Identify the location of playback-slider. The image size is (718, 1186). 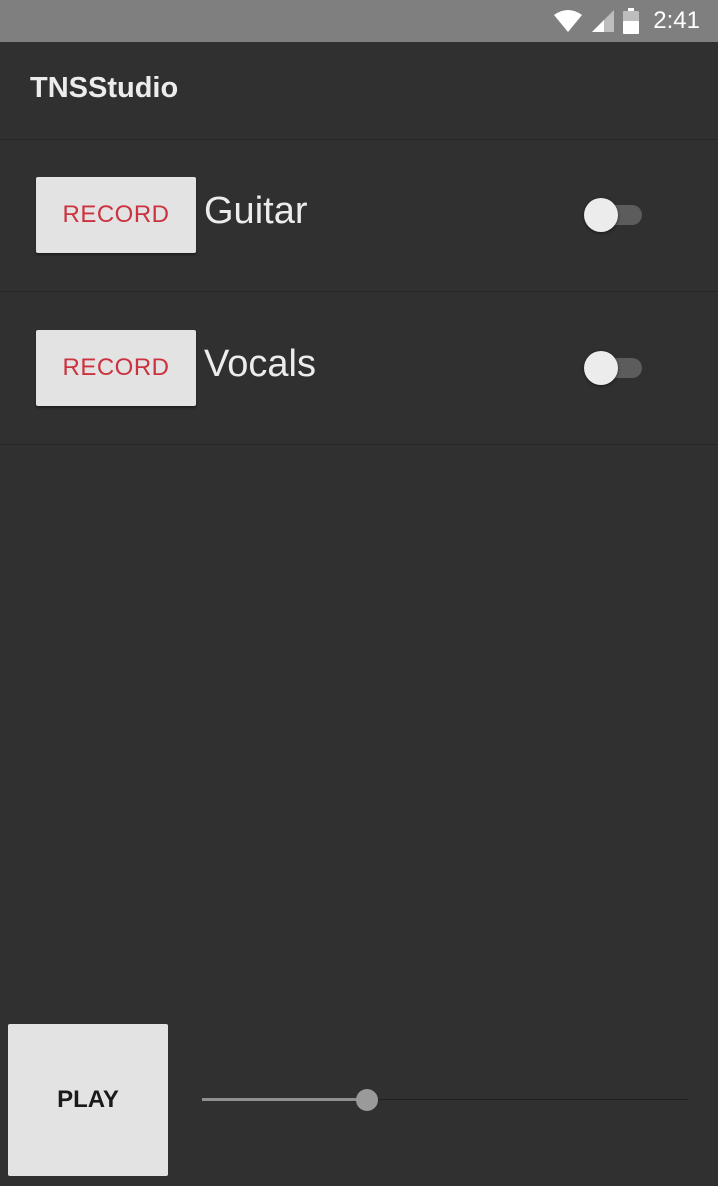
(445, 1100).